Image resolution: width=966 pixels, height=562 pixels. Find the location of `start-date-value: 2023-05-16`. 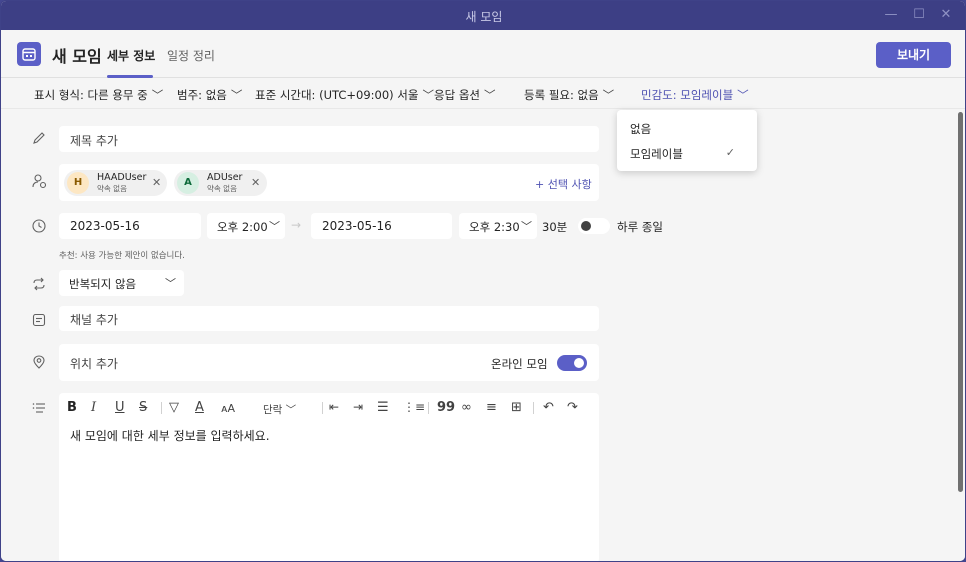

start-date-value: 2023-05-16 is located at coordinates (105, 226).